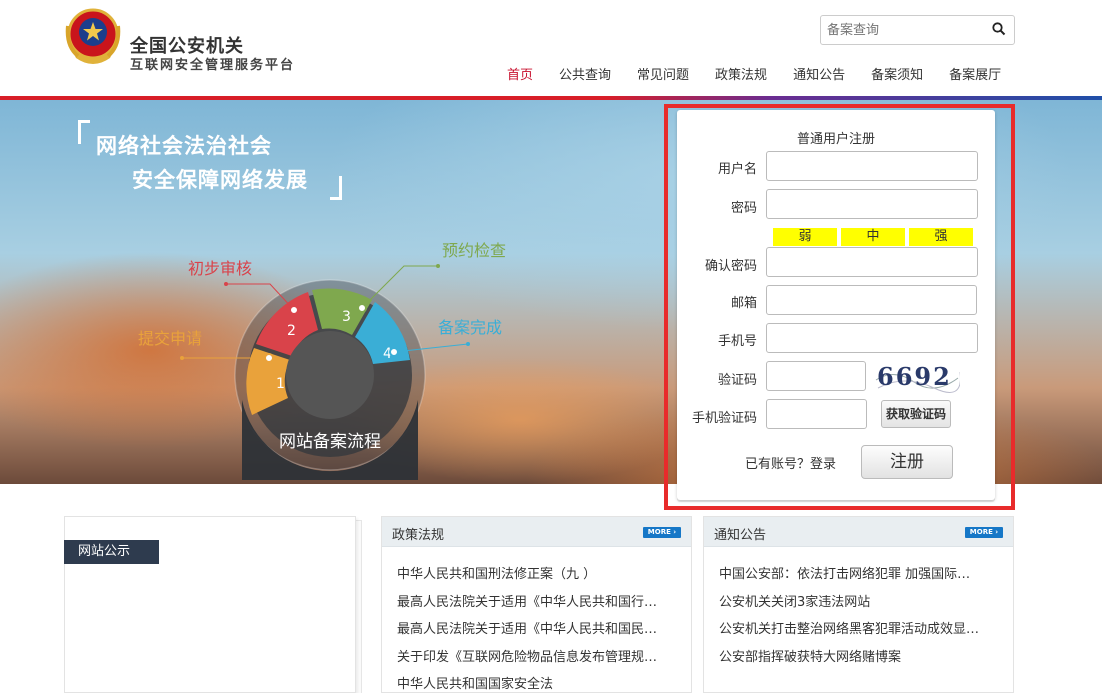  What do you see at coordinates (819, 73) in the screenshot?
I see `nav-announcements: 通知公告` at bounding box center [819, 73].